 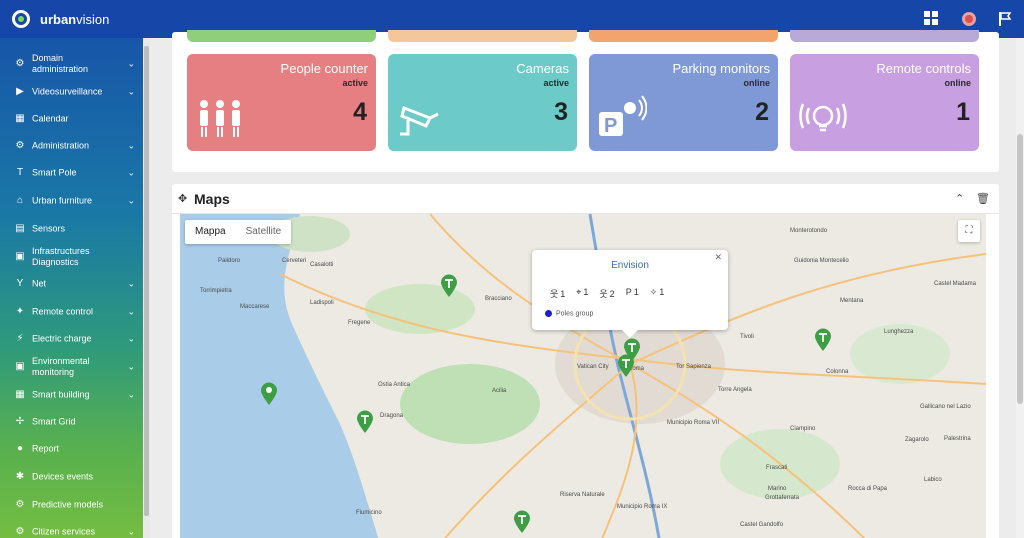 I want to click on sidebar-item-net: Y Net ⌄, so click(x=71, y=284).